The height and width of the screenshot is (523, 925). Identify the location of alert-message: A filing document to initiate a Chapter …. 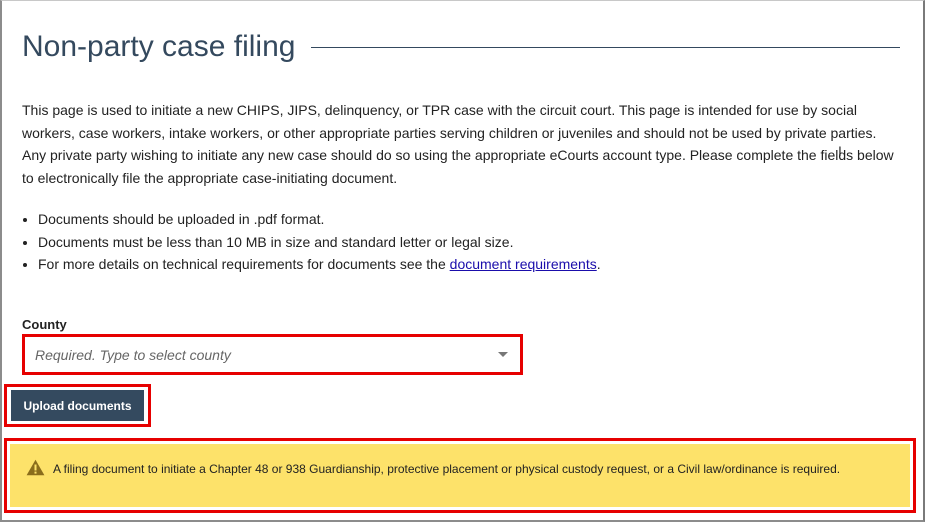
(447, 469).